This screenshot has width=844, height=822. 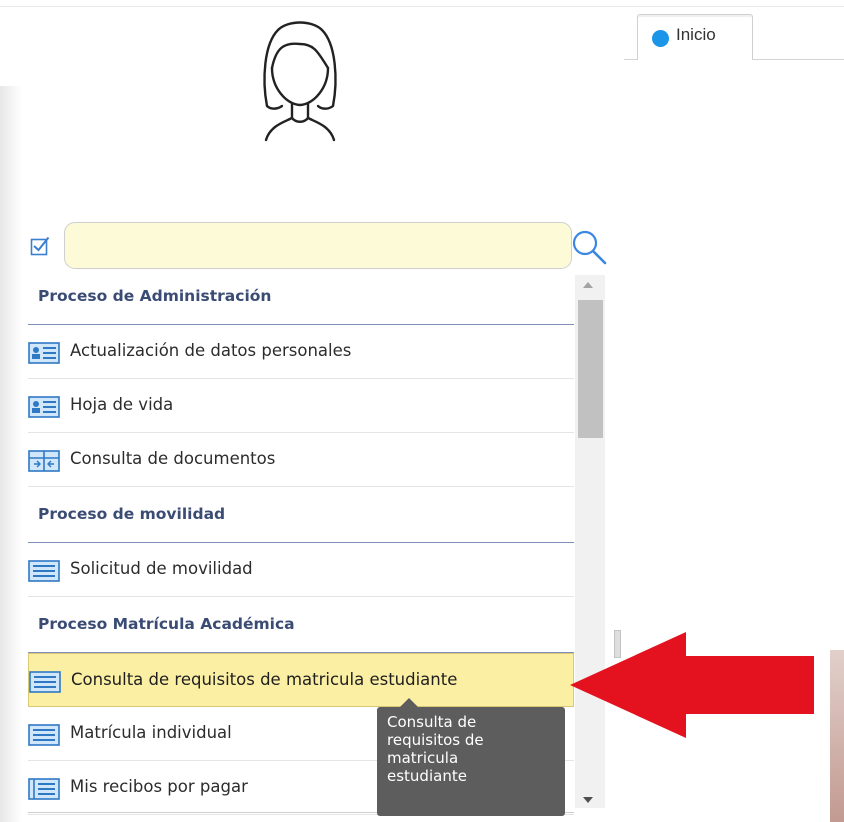 I want to click on menu-item-label: Consulta de documentos, so click(x=173, y=458).